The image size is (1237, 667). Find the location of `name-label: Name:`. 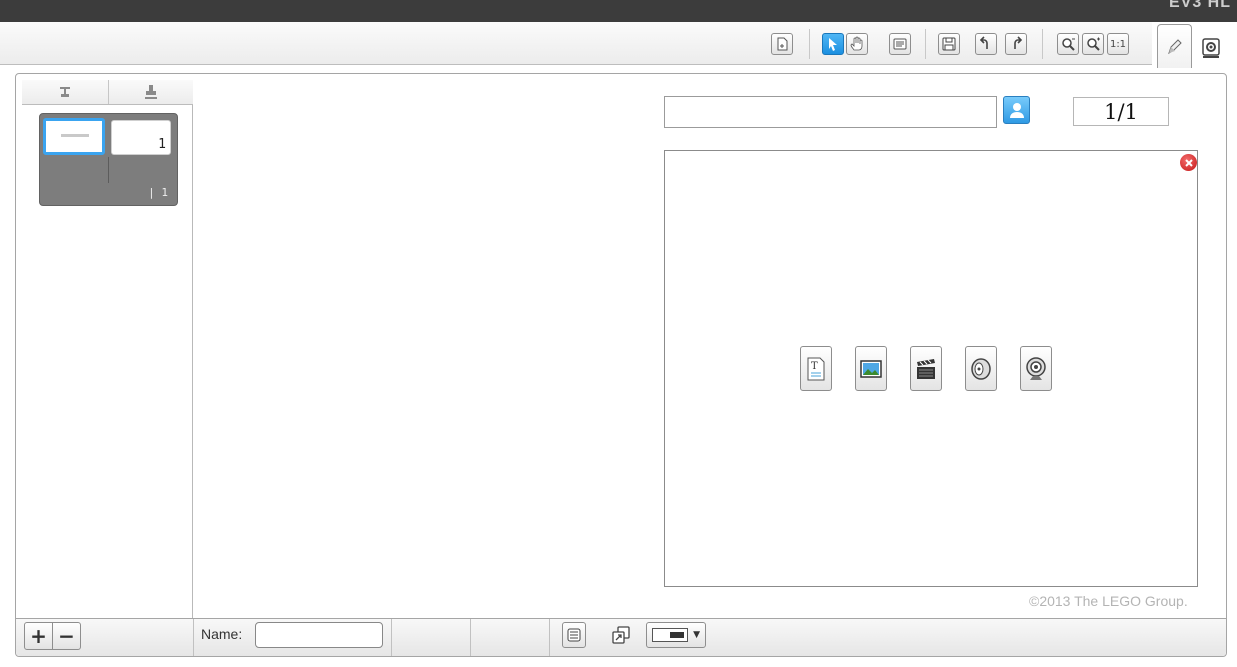

name-label: Name: is located at coordinates (222, 634).